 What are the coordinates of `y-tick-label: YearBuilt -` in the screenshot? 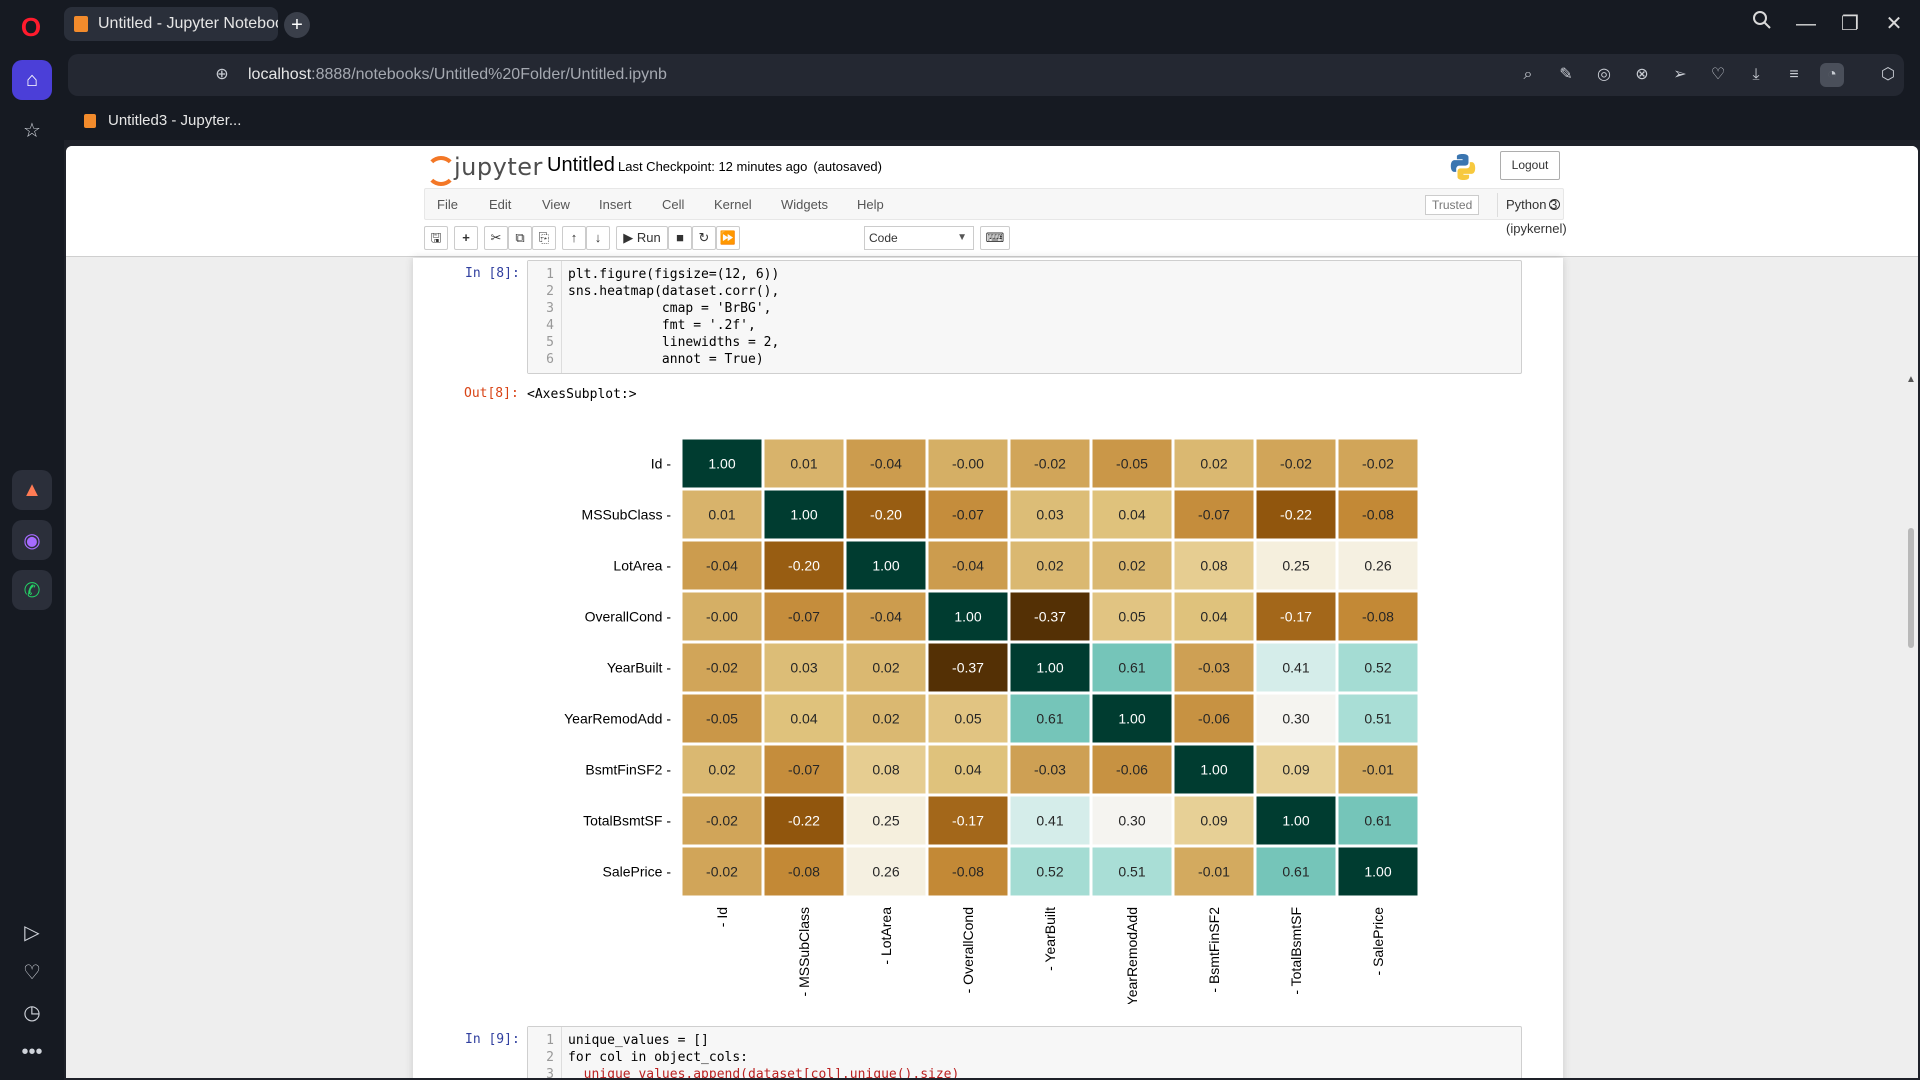 It's located at (639, 668).